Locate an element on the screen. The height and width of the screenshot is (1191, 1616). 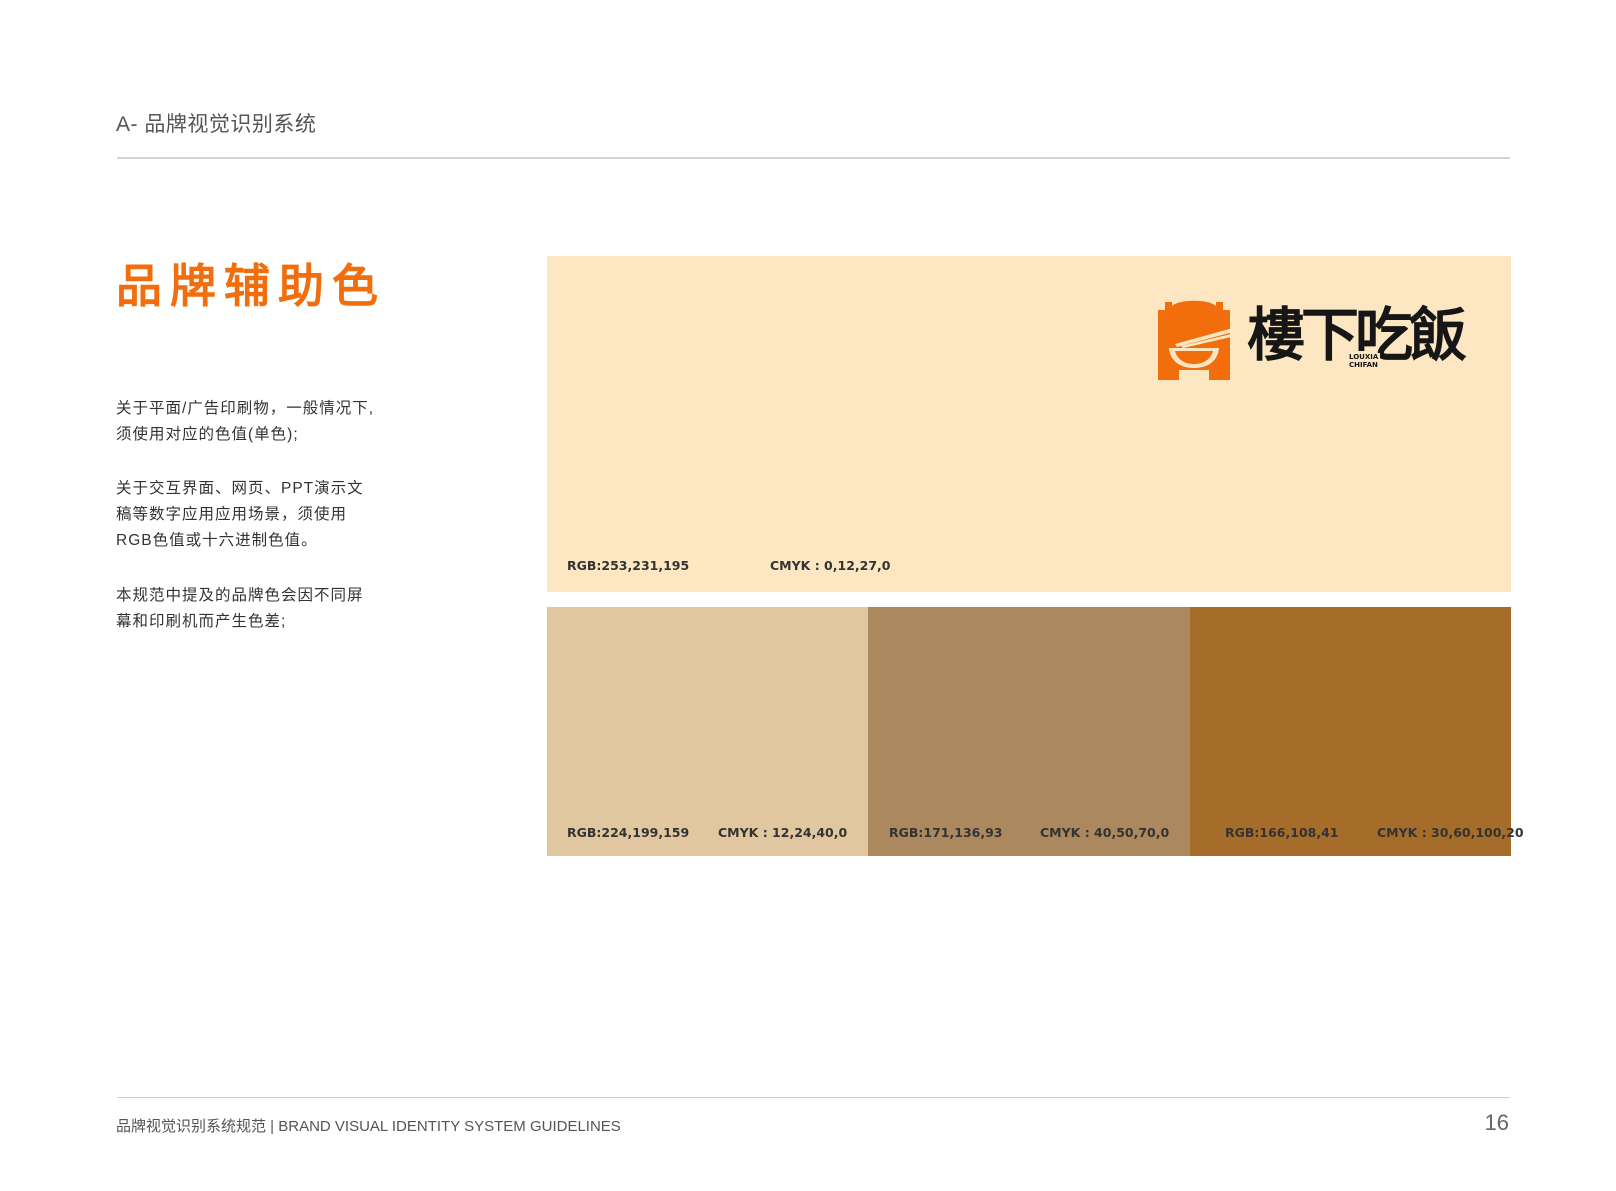
cmyk-value: CMYK : 40,50,70,0 is located at coordinates (1105, 832).